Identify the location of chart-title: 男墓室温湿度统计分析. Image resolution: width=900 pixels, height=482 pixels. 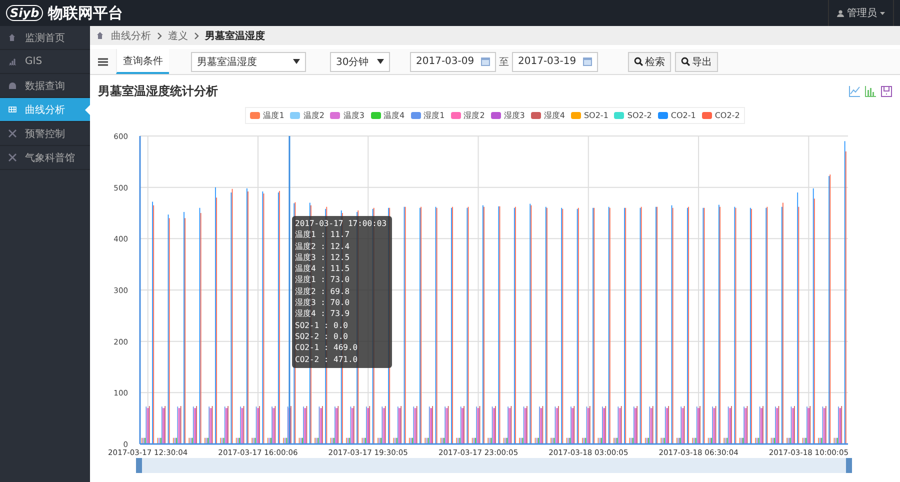
(158, 91).